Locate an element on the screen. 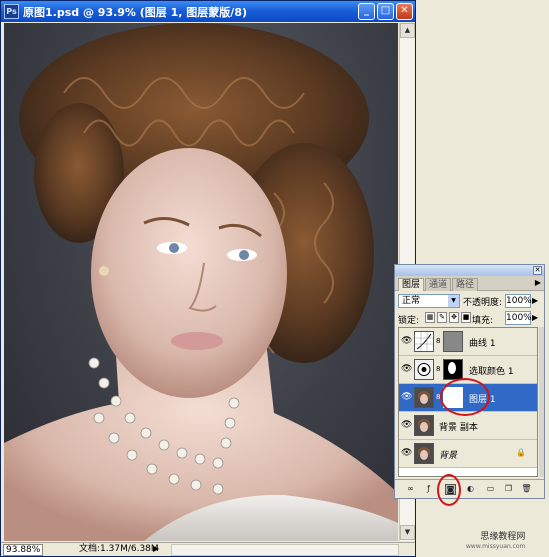 Image resolution: width=549 pixels, height=557 pixels. doc-info-menu-arrow-icon: ▶ is located at coordinates (156, 548).